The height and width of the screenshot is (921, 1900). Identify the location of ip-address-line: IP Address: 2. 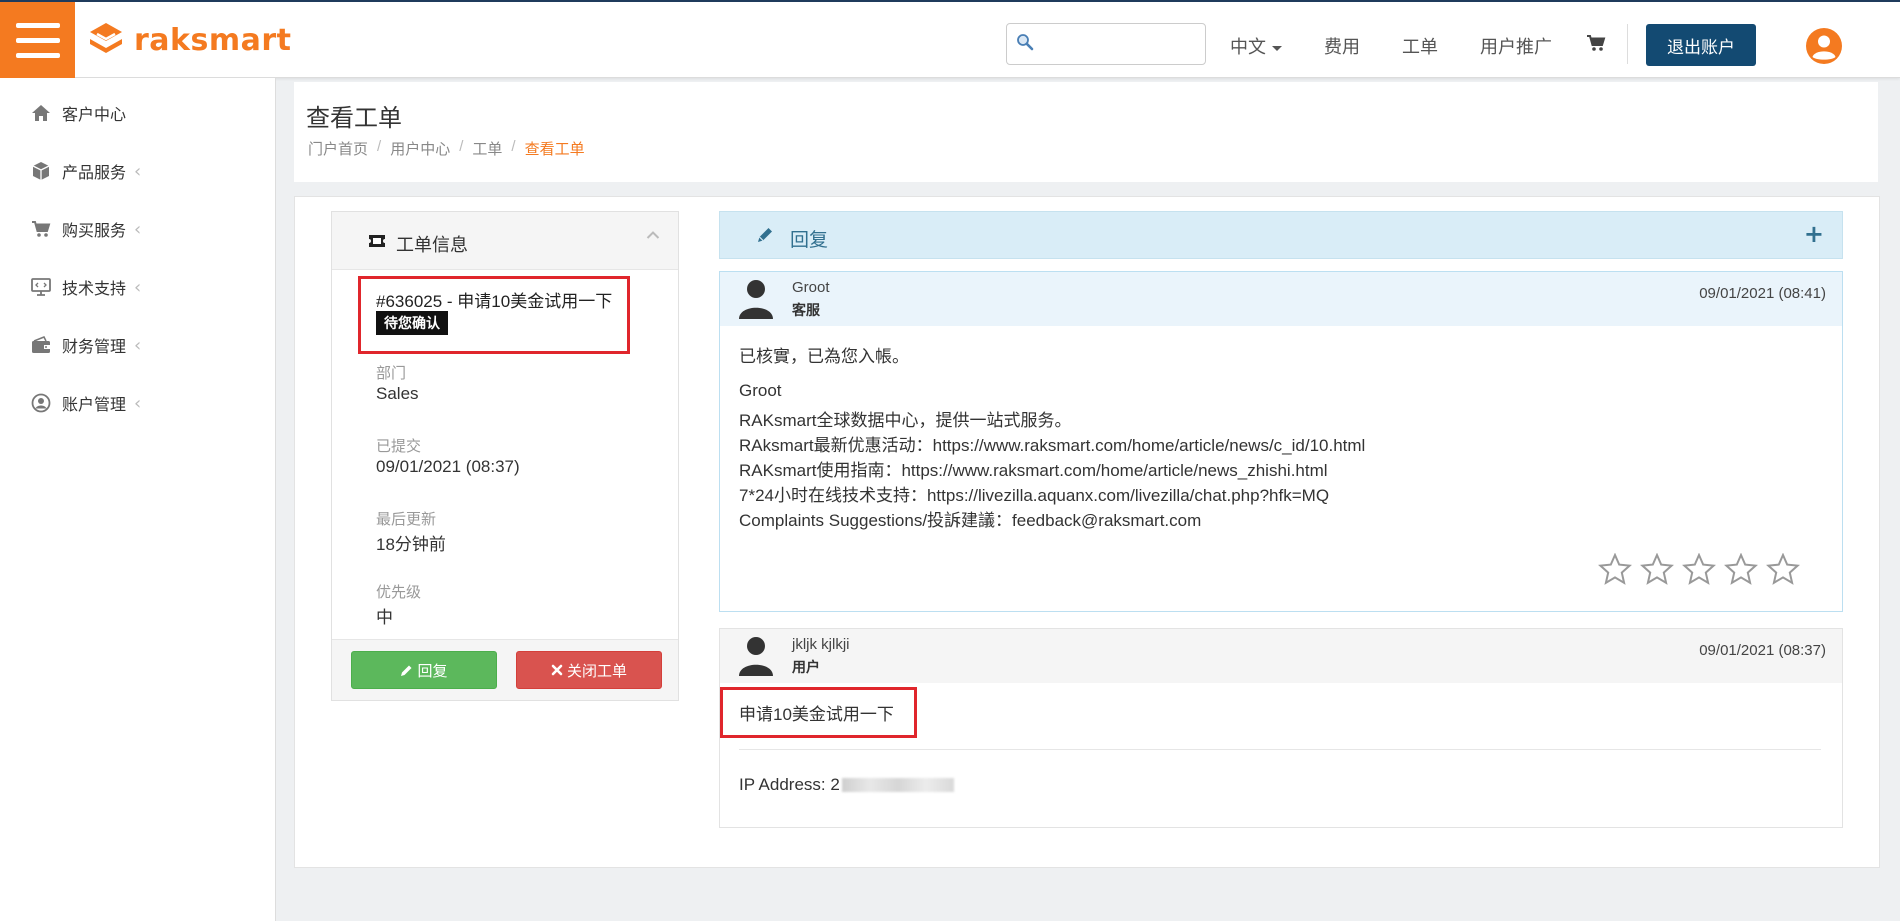
(846, 785).